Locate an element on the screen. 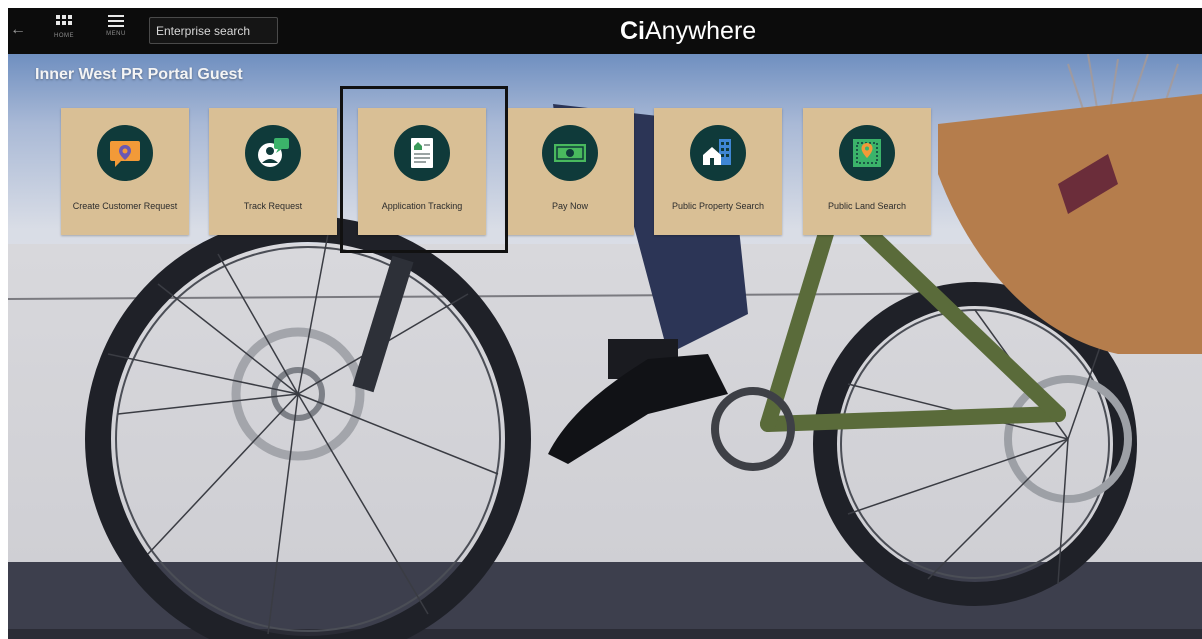  tile-label: Public Property Search is located at coordinates (718, 205).